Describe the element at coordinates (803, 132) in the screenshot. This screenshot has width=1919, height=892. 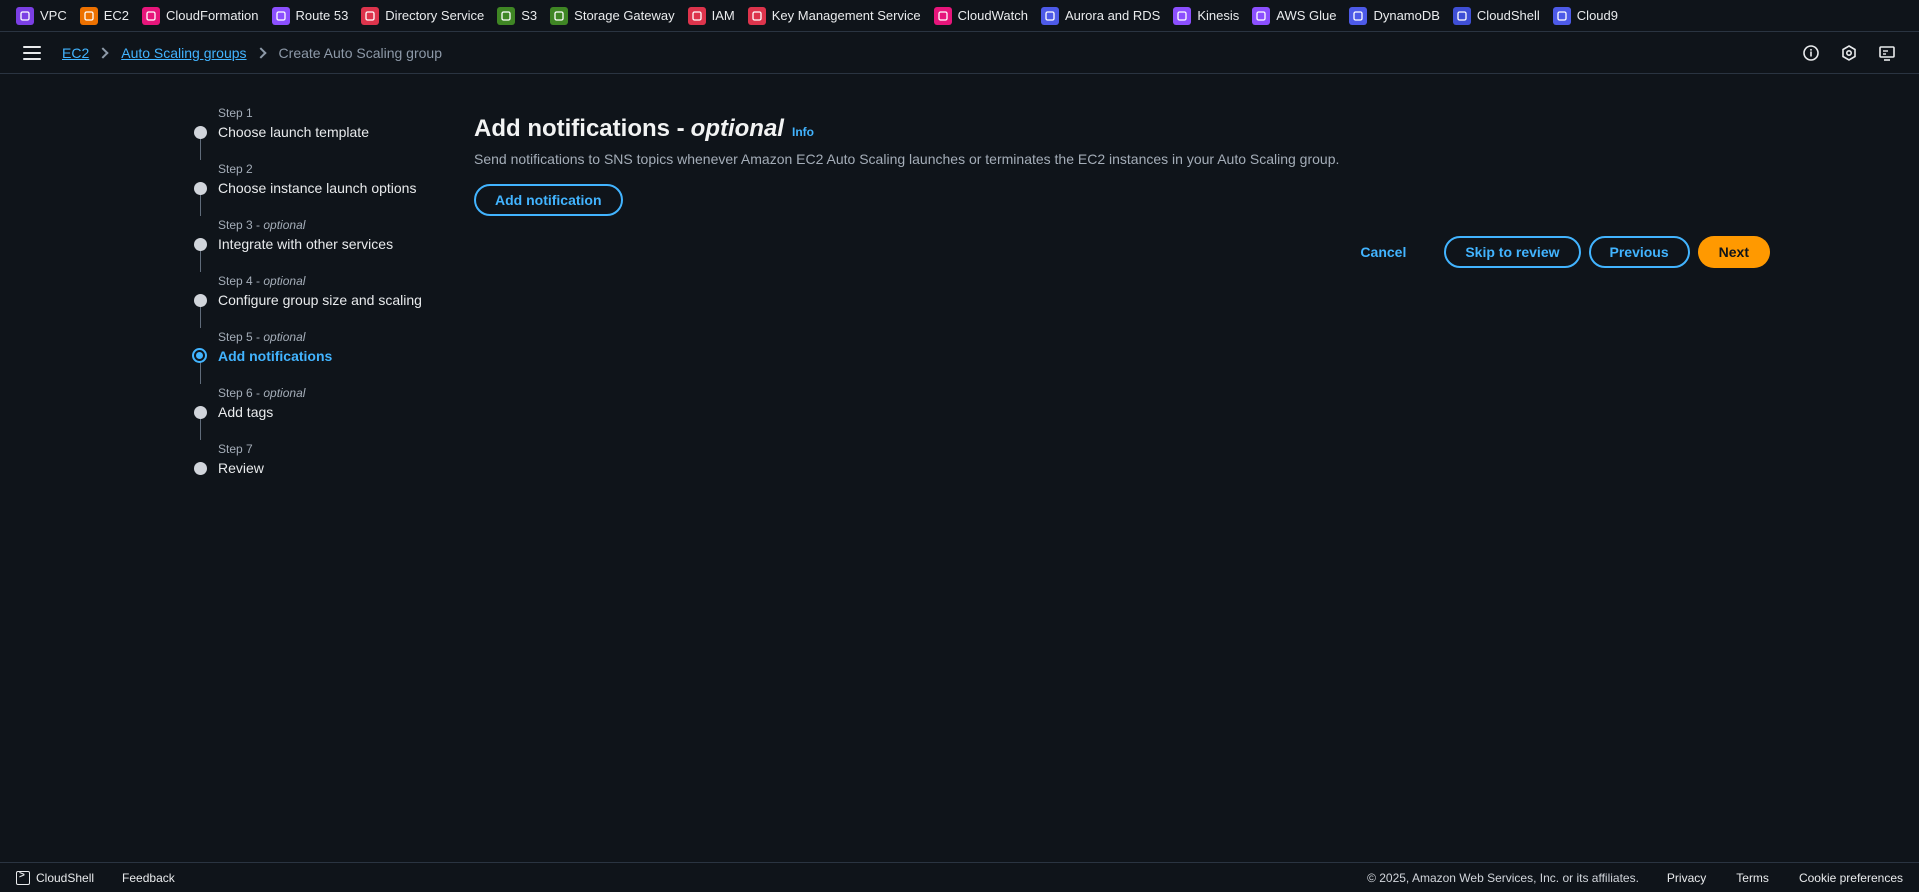
I see `info-link: Info` at that location.